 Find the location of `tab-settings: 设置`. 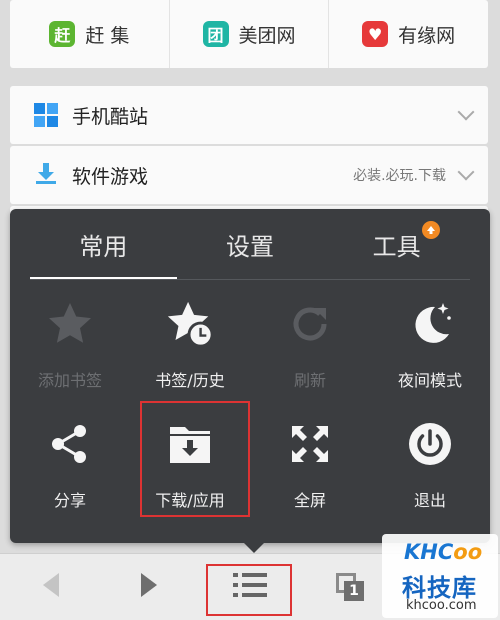

tab-settings: 设置 is located at coordinates (250, 244).